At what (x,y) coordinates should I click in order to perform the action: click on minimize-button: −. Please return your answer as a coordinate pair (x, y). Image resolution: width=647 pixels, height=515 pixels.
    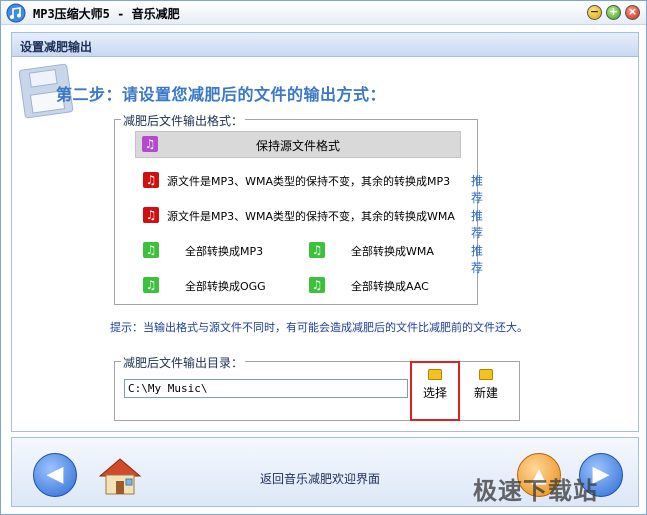
    Looking at the image, I should click on (594, 12).